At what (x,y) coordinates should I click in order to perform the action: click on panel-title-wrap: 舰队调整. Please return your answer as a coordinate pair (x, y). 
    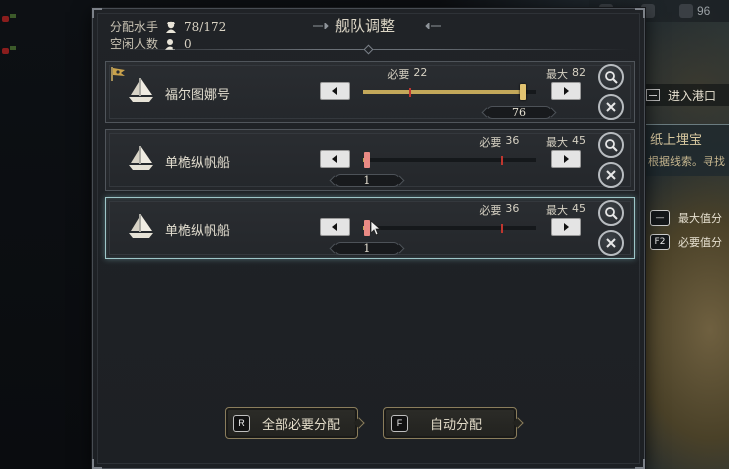
    Looking at the image, I should click on (377, 26).